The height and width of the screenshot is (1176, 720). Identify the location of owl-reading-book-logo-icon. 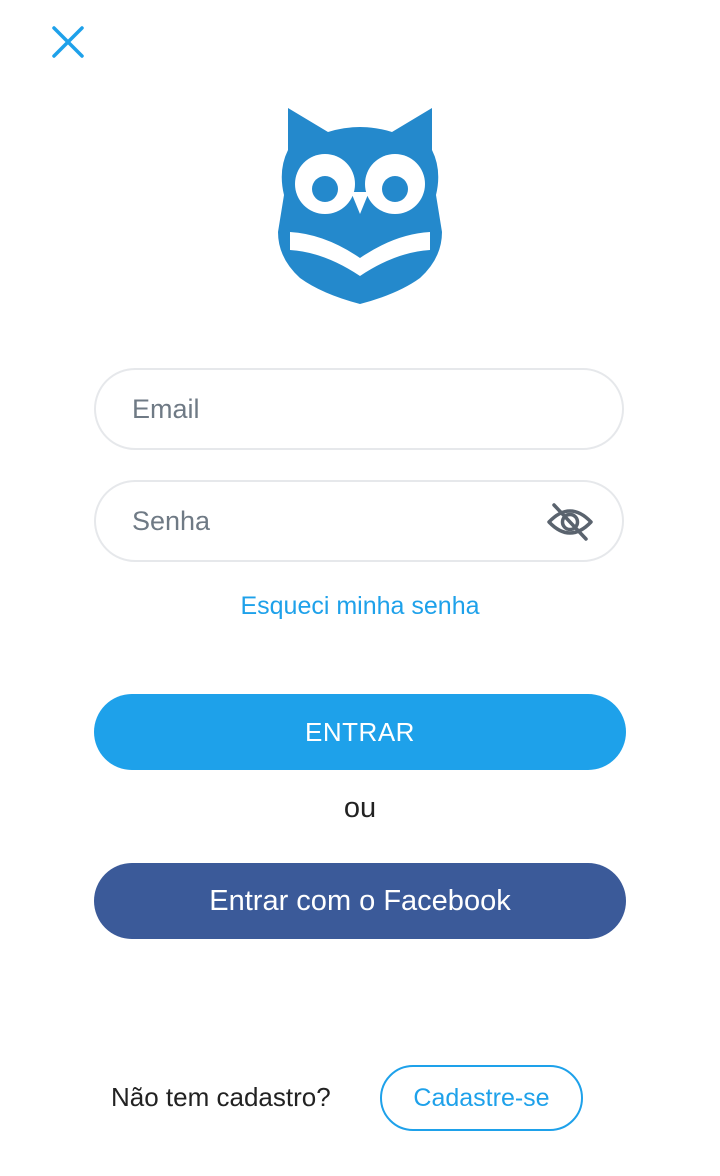
(360, 206).